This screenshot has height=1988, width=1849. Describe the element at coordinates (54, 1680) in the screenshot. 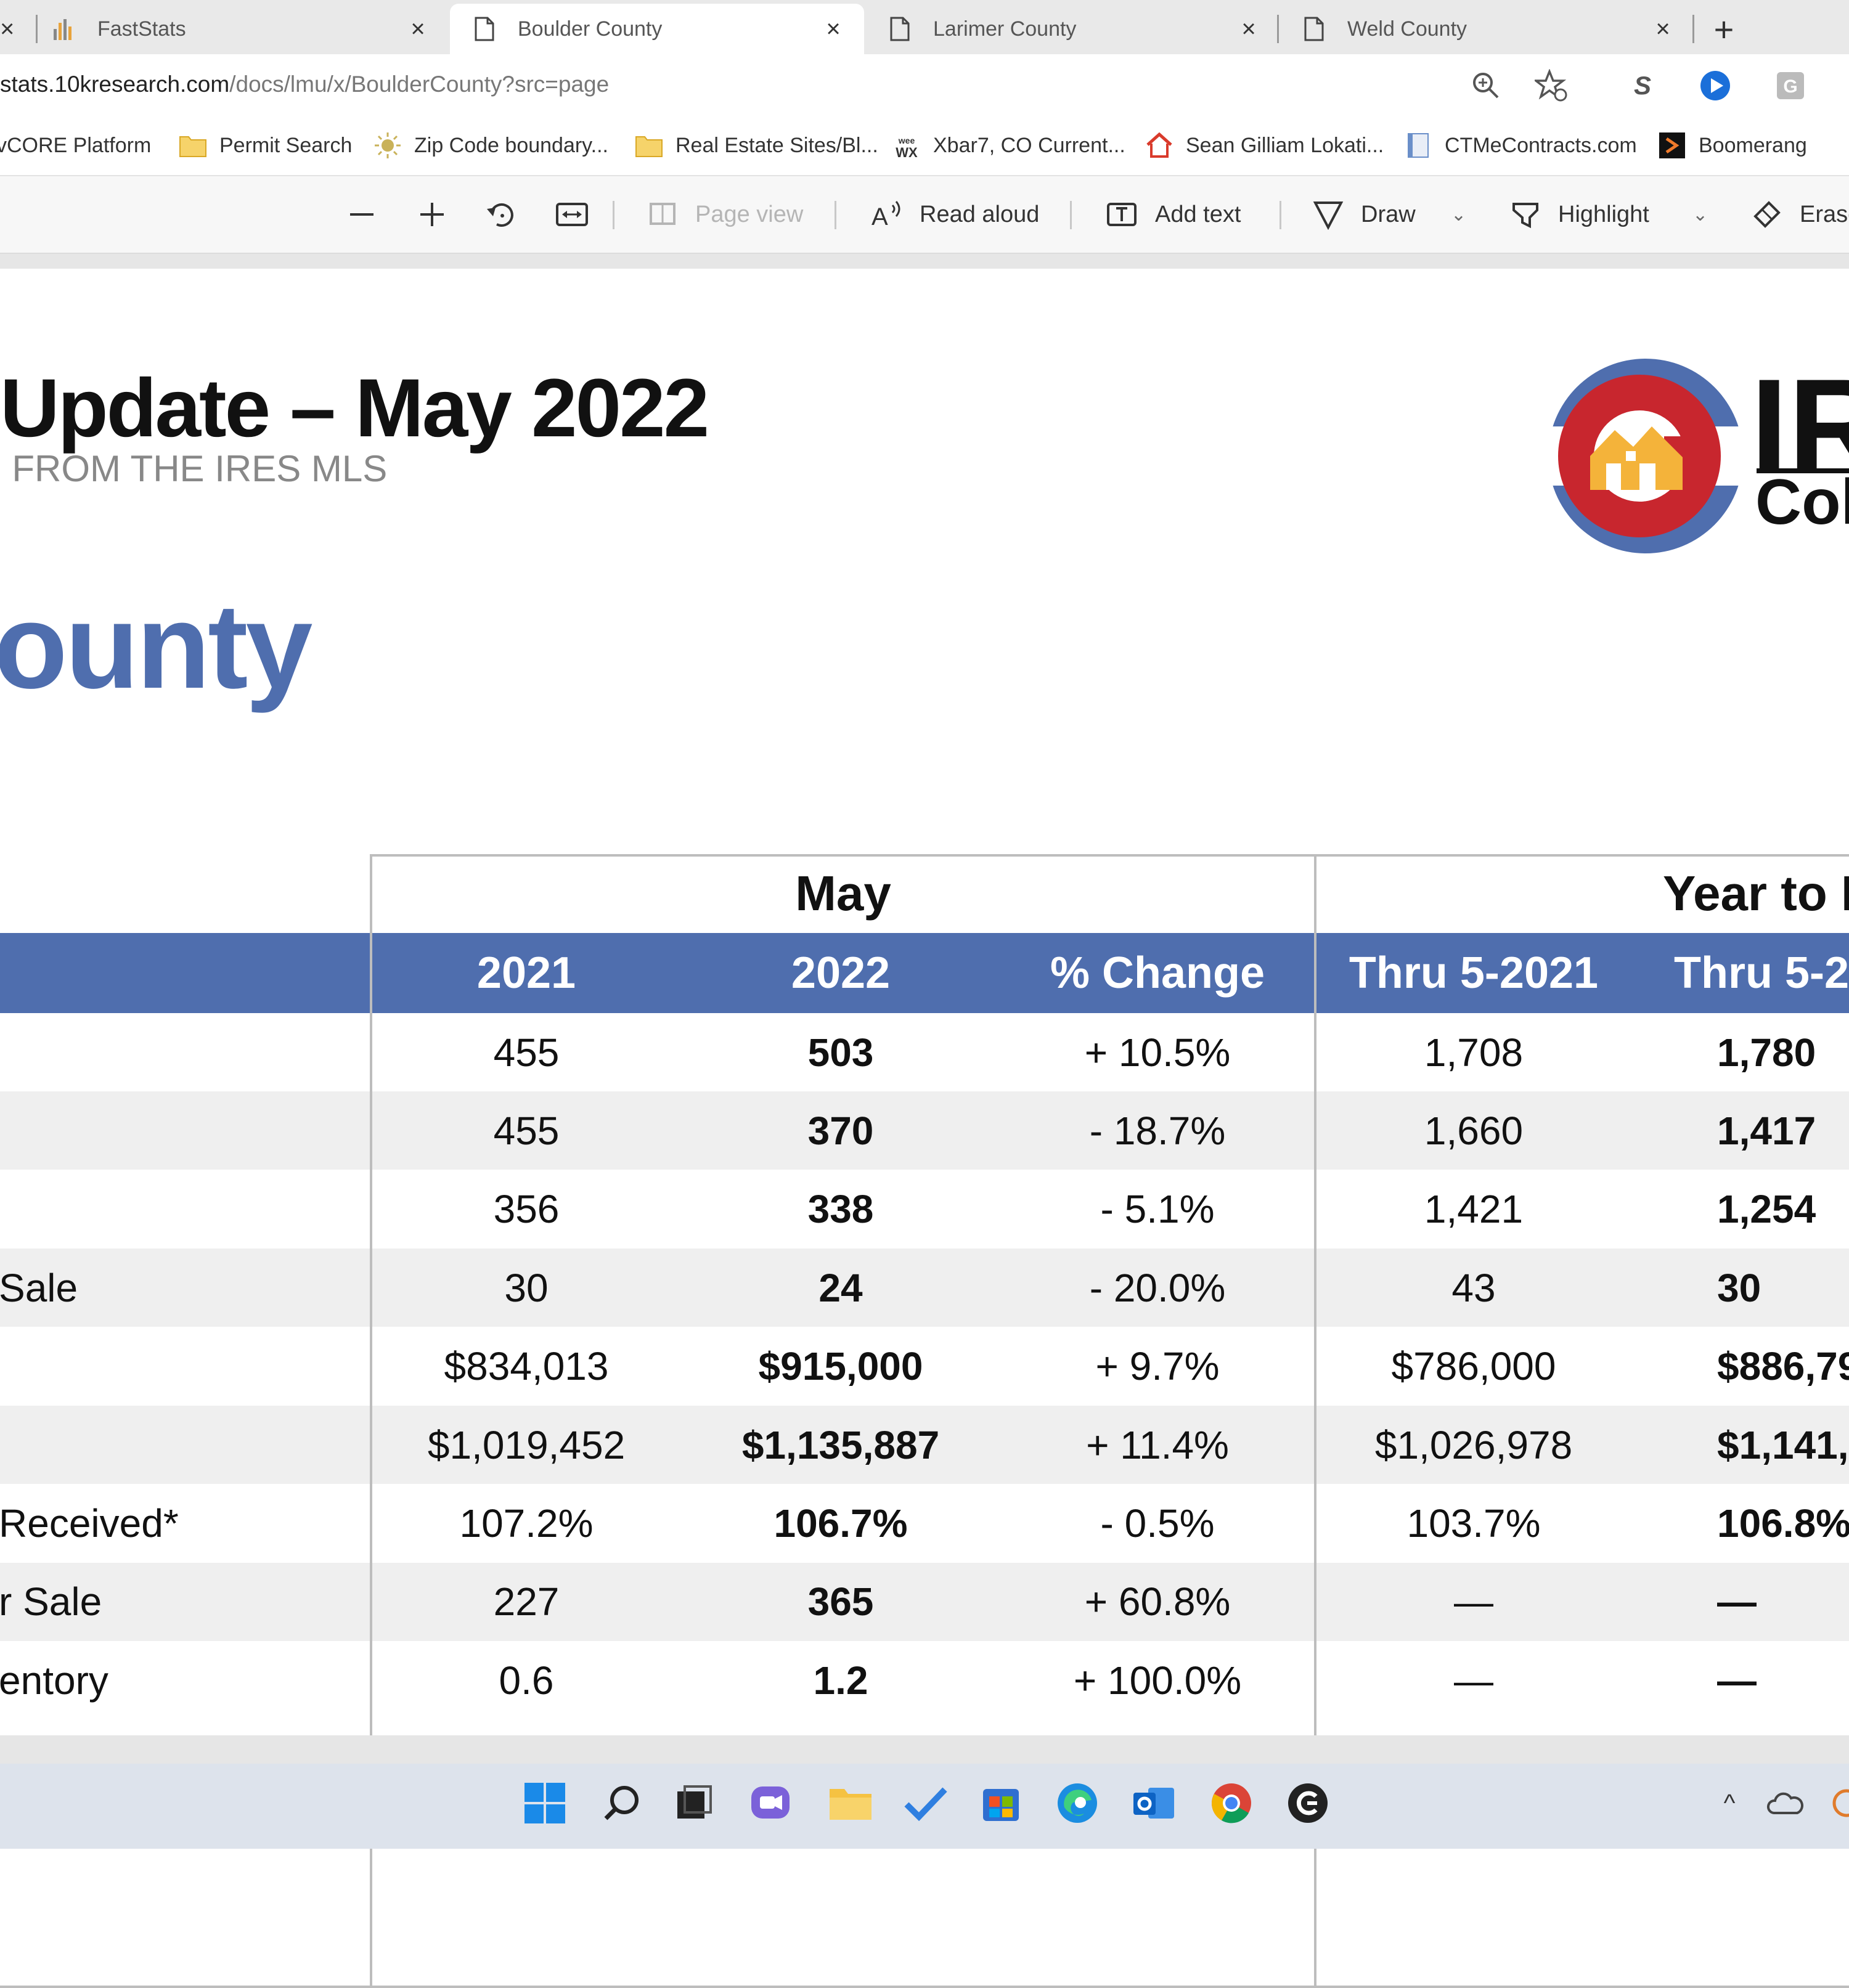

I see `row-label: entory` at that location.